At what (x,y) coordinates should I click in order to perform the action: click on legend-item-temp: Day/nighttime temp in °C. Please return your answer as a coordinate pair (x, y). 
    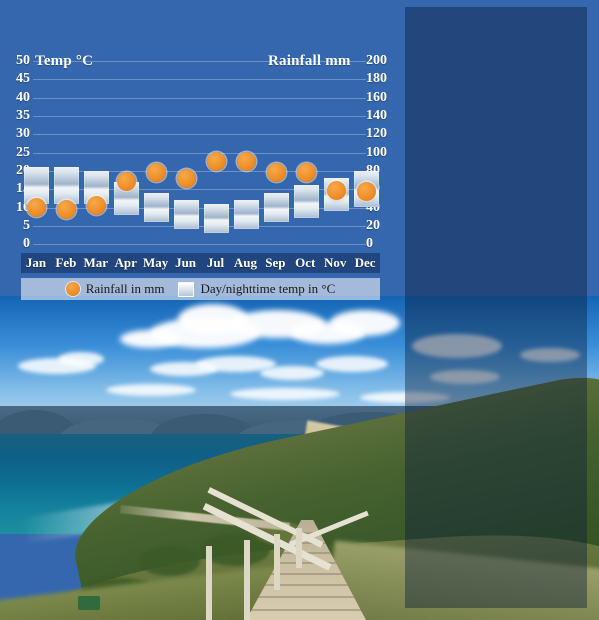
    Looking at the image, I should click on (256, 289).